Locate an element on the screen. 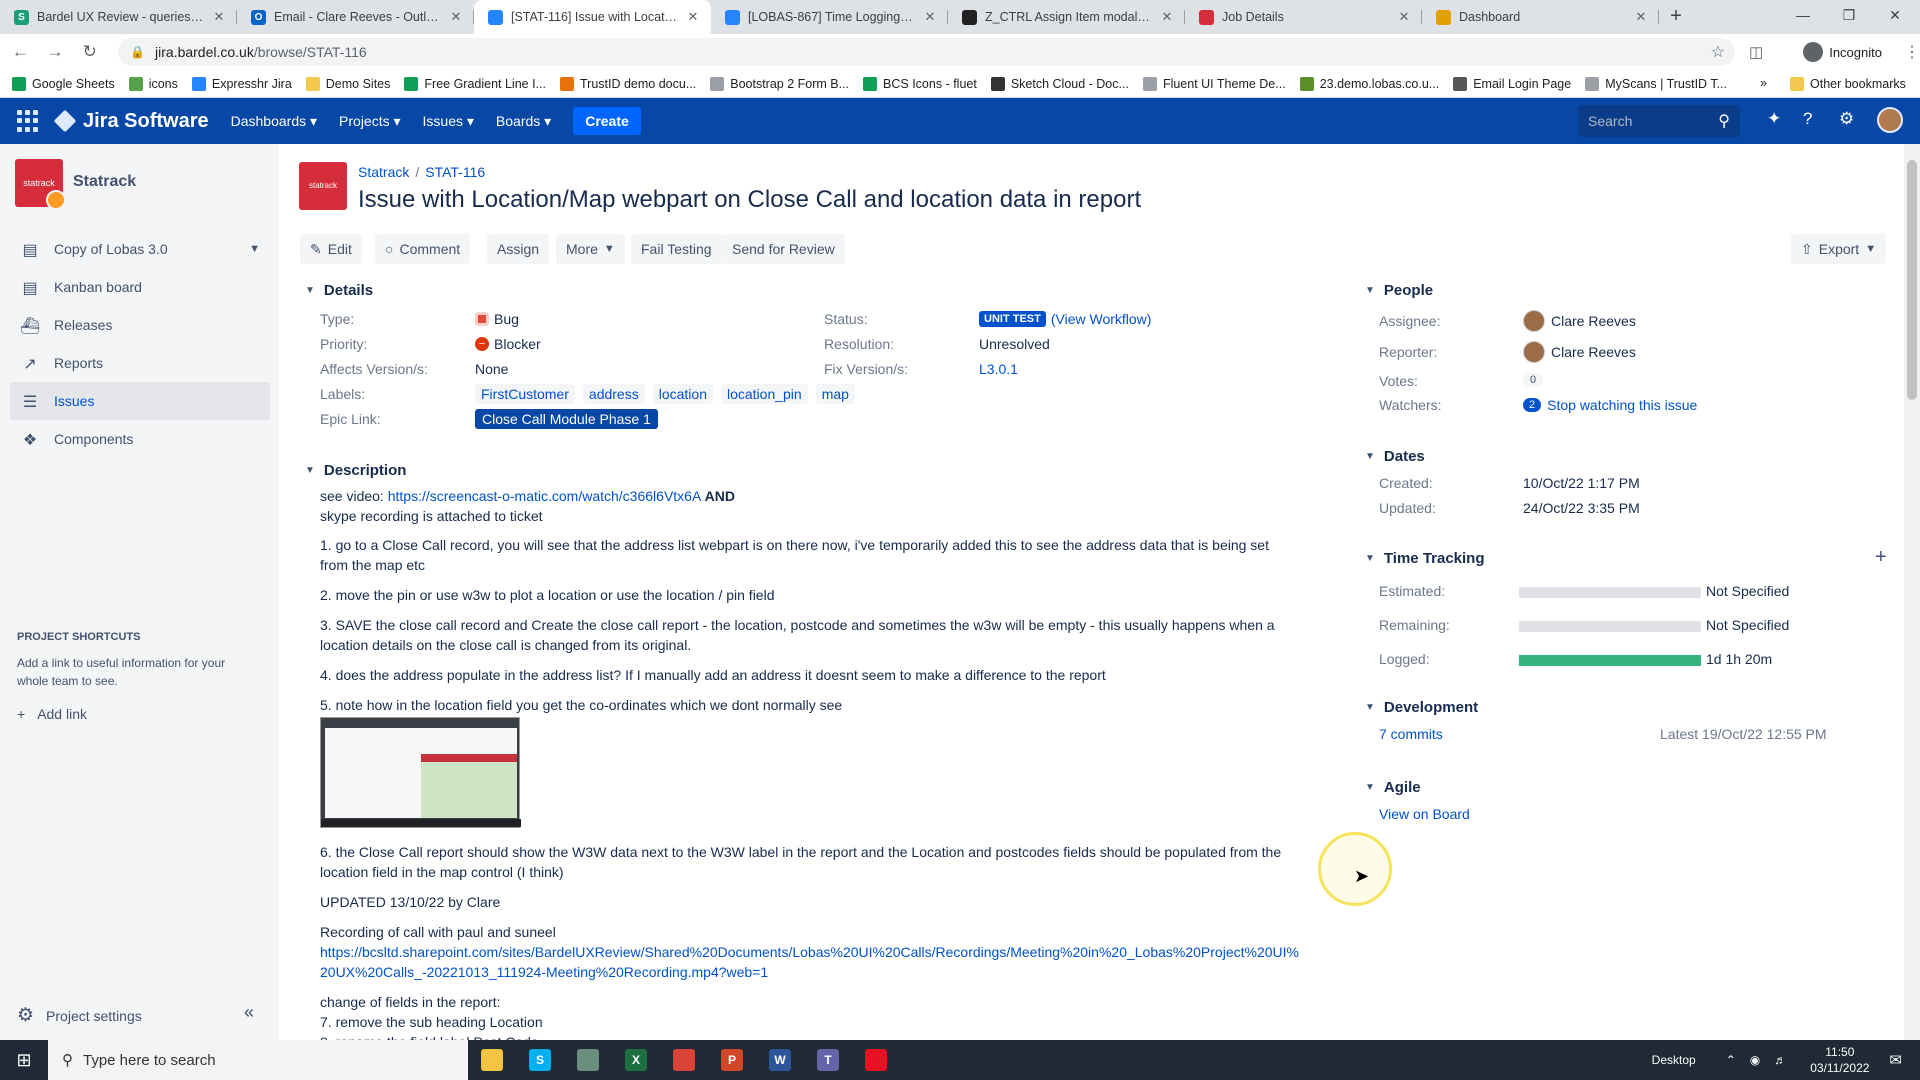  excel-icon: X is located at coordinates (636, 1060).